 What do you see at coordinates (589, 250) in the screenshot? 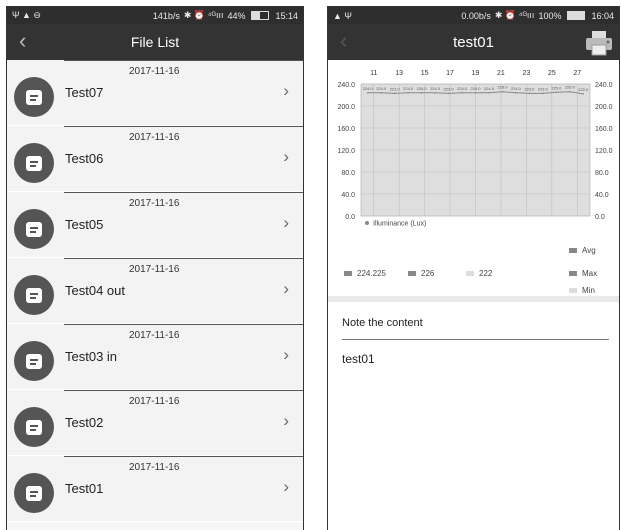
I see `legend-avg-label: Avg` at bounding box center [589, 250].